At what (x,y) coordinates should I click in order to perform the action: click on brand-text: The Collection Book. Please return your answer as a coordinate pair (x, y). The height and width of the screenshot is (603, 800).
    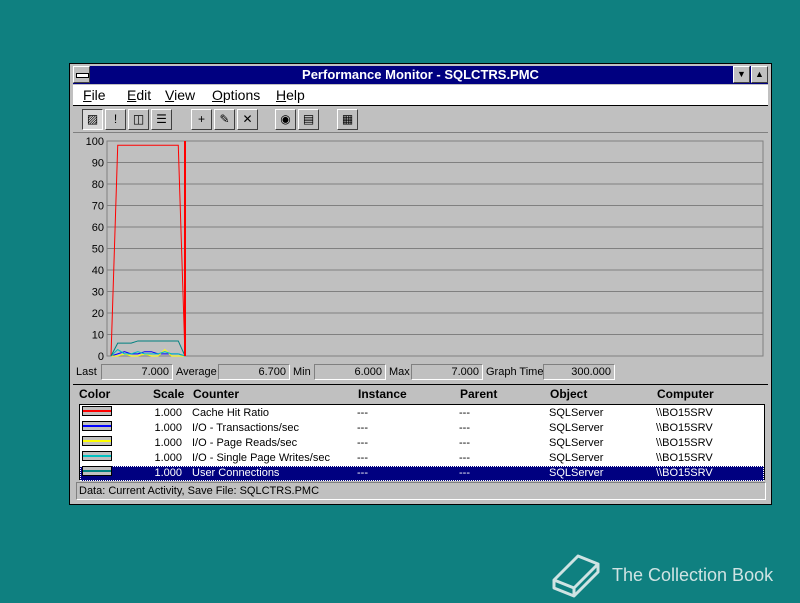
    Looking at the image, I should click on (693, 575).